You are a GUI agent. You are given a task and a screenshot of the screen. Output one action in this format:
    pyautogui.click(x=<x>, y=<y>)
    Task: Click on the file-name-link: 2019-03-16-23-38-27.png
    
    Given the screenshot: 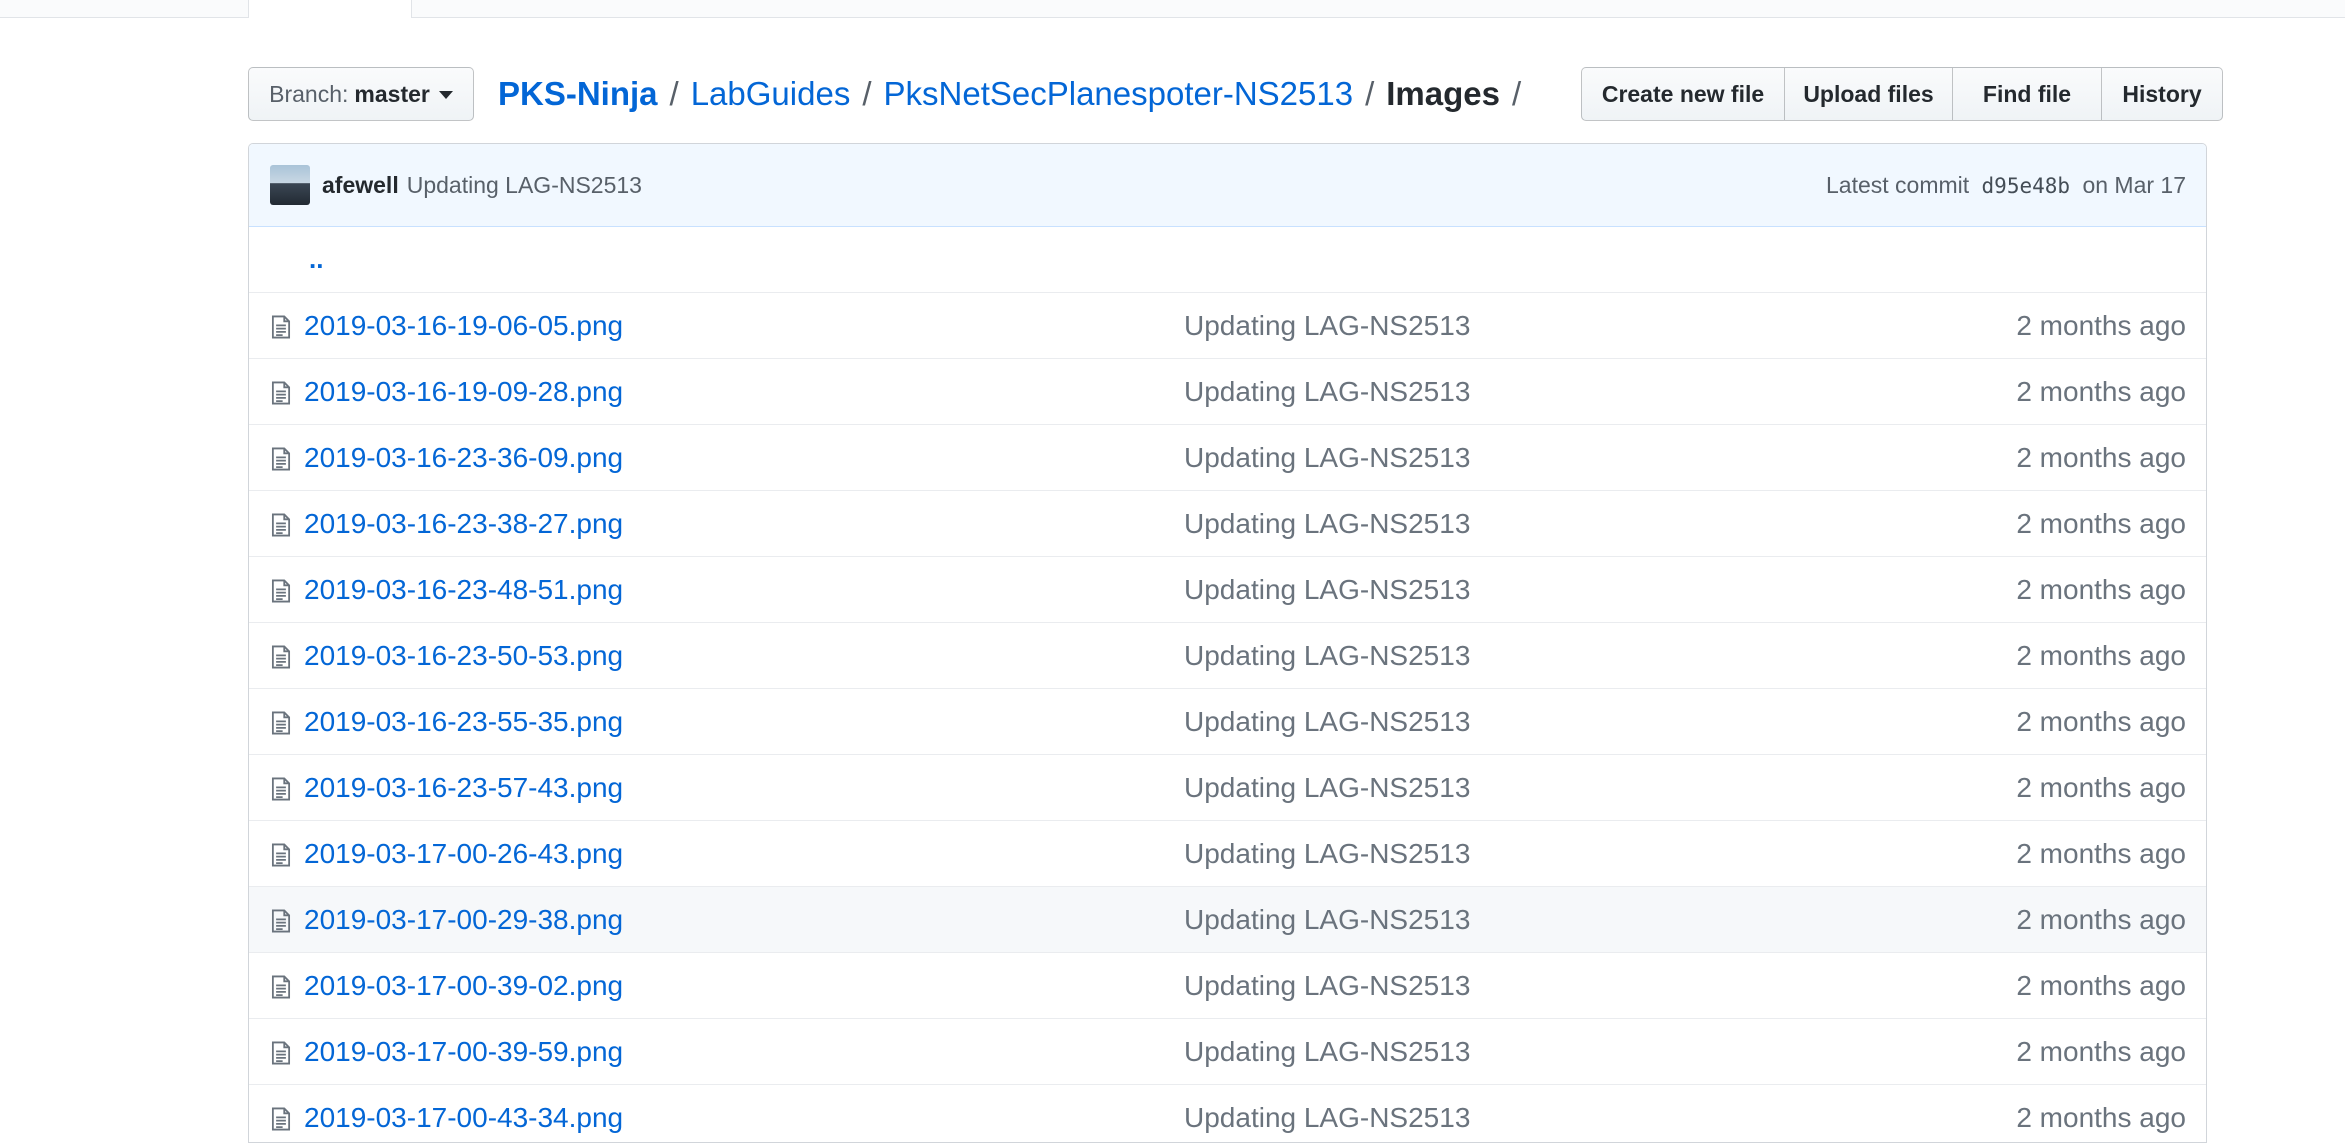 What is the action you would take?
    pyautogui.click(x=463, y=524)
    